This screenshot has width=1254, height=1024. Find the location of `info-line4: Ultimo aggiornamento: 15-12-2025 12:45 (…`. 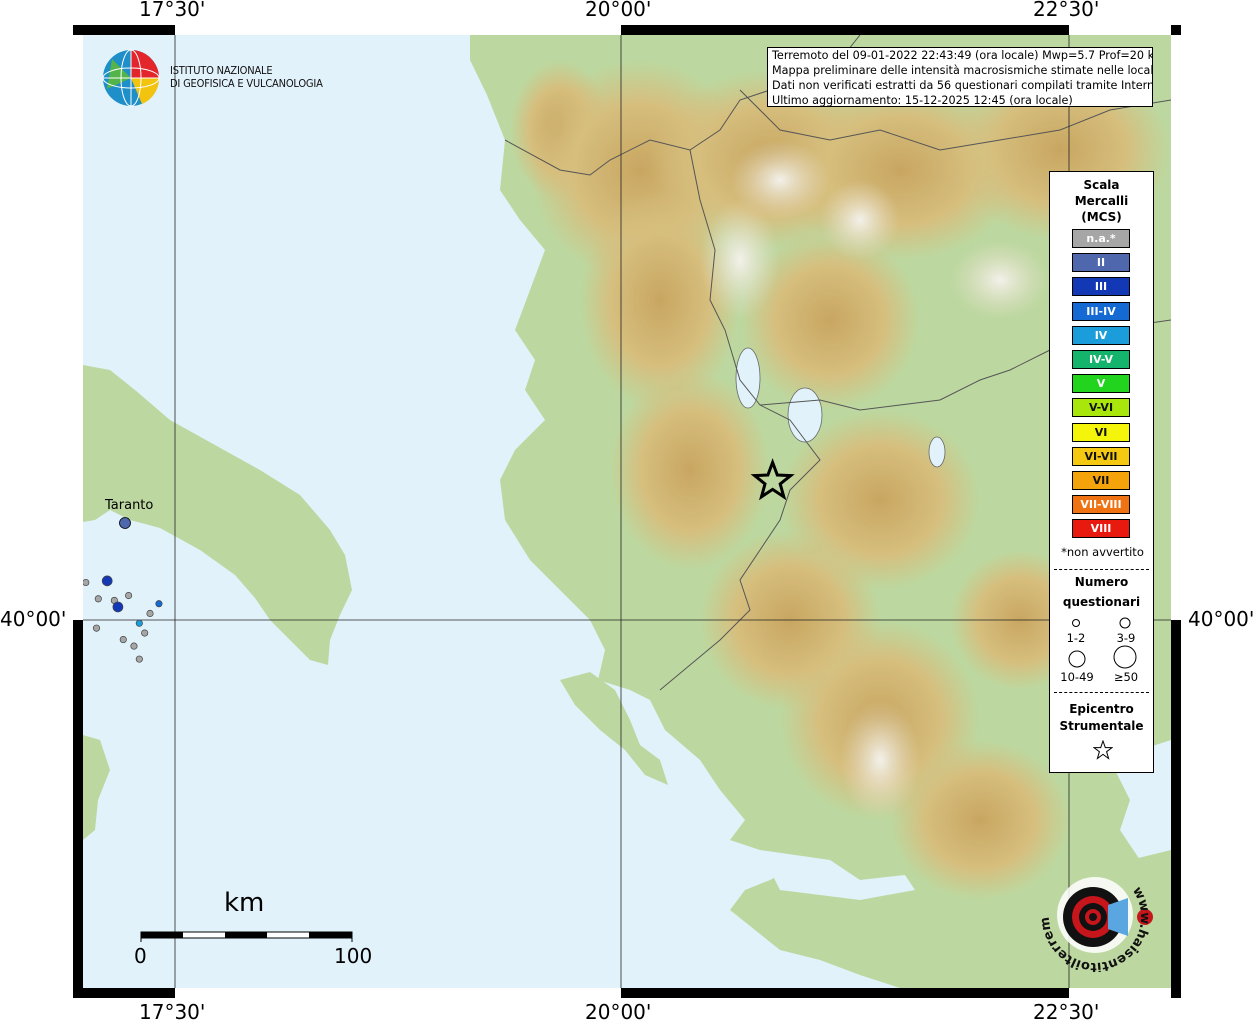

info-line4: Ultimo aggiornamento: 15-12-2025 12:45 (… is located at coordinates (922, 100).